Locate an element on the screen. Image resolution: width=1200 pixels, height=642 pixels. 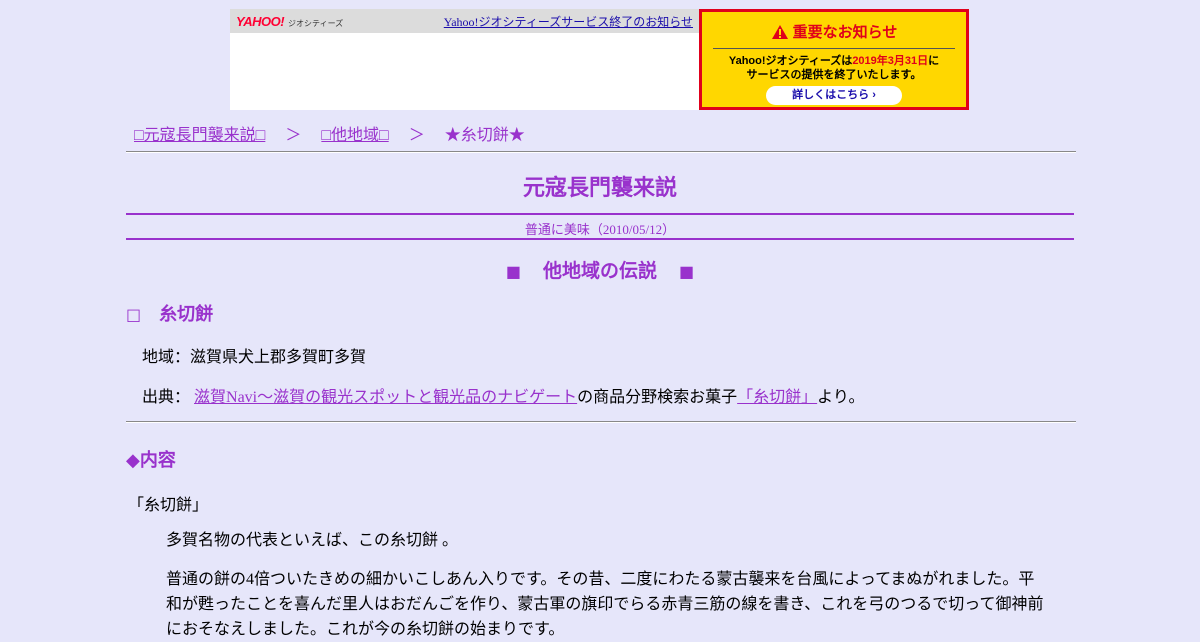
notice-title: 重要なお知らせ is located at coordinates (834, 31).